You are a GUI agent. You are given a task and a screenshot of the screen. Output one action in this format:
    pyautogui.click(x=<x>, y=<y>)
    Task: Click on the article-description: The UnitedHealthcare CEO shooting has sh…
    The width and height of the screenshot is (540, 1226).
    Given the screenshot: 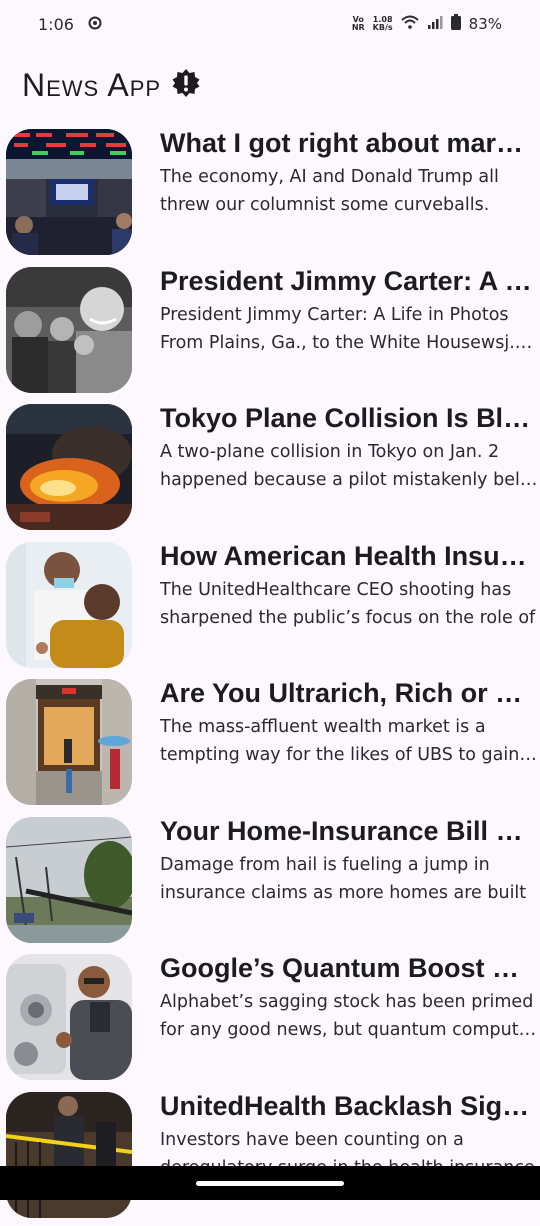 What is the action you would take?
    pyautogui.click(x=349, y=604)
    